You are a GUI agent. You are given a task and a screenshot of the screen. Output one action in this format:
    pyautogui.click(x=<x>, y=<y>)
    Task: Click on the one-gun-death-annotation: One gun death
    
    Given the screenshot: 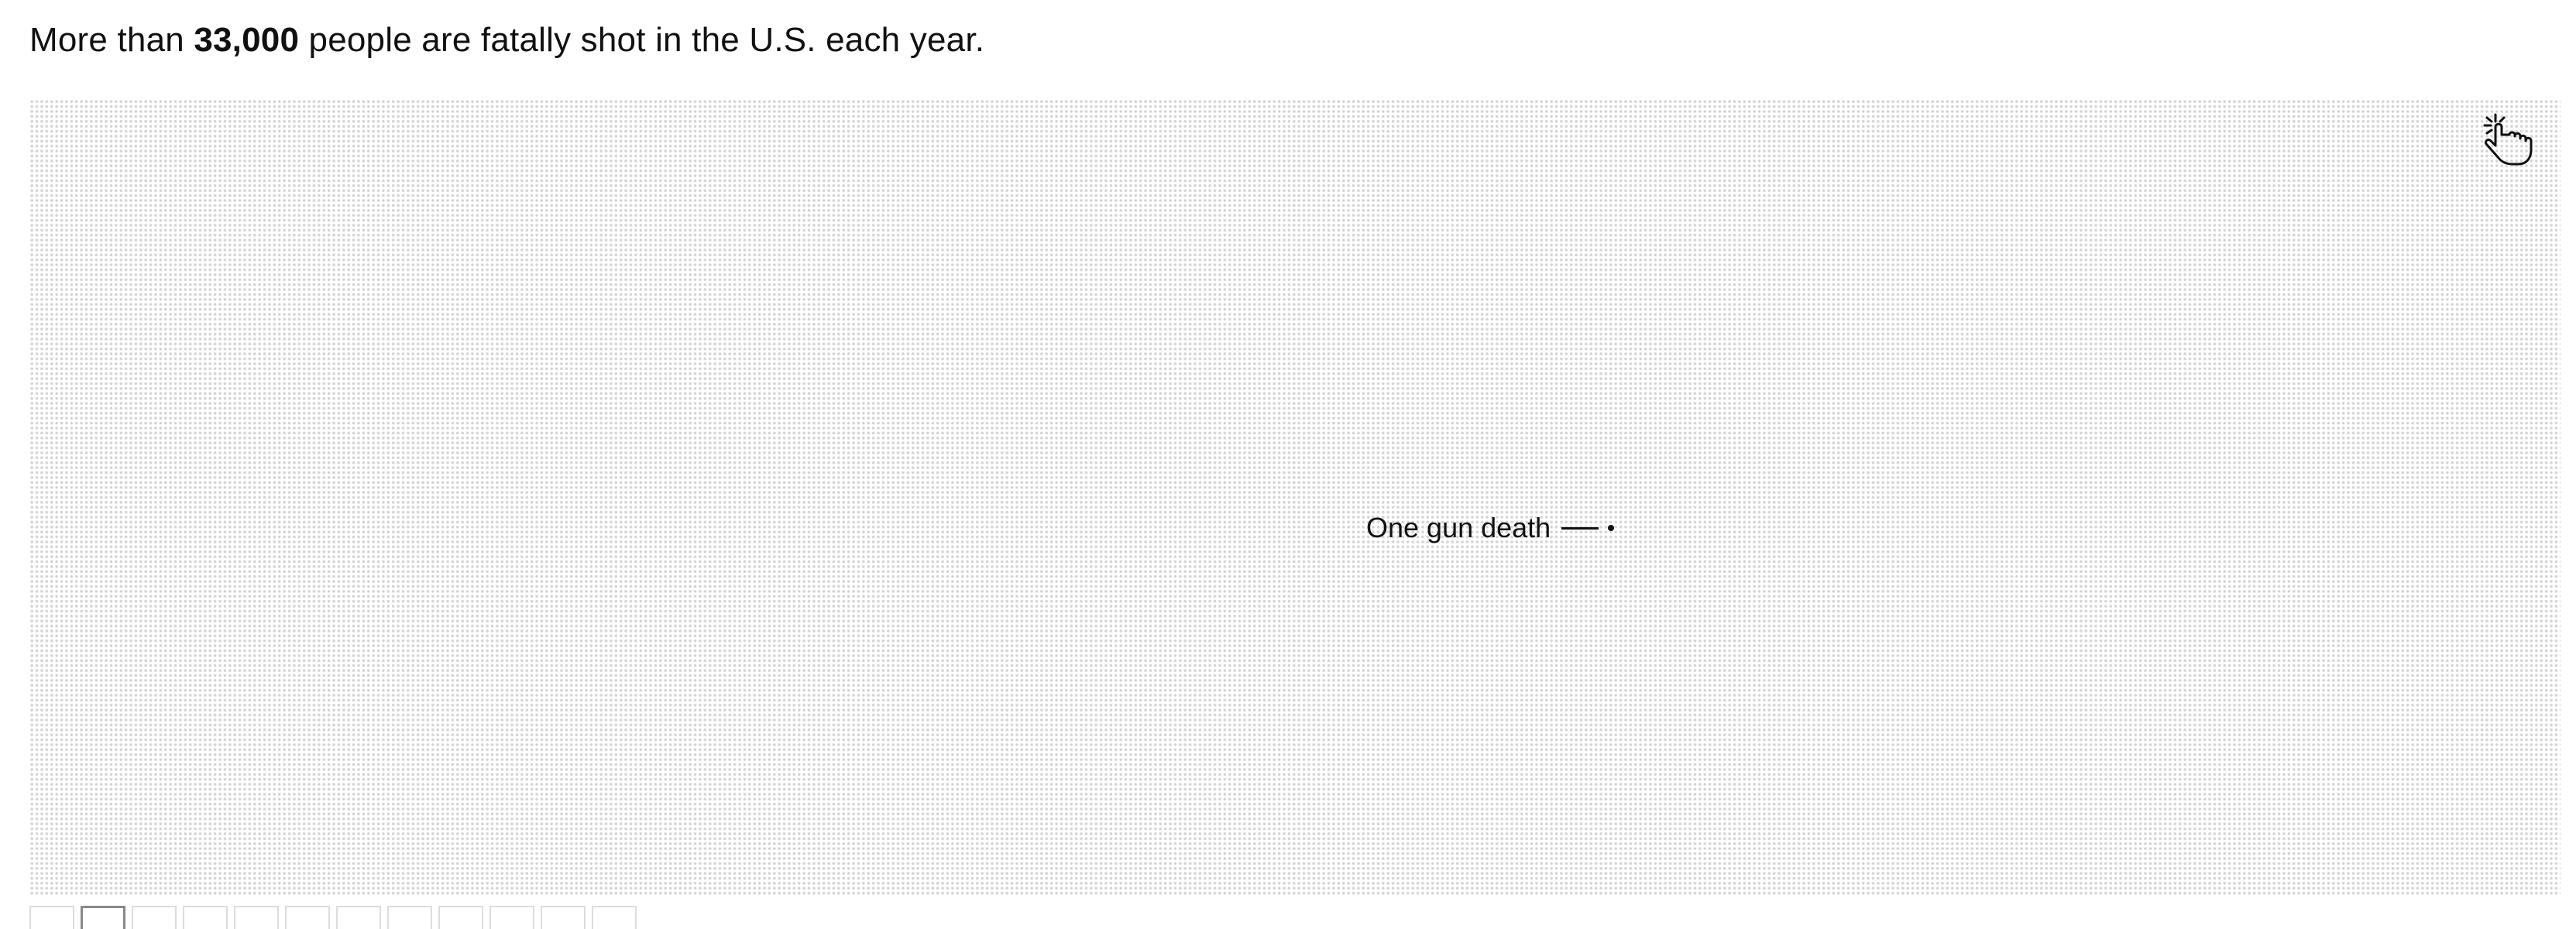 What is the action you would take?
    pyautogui.click(x=1490, y=528)
    